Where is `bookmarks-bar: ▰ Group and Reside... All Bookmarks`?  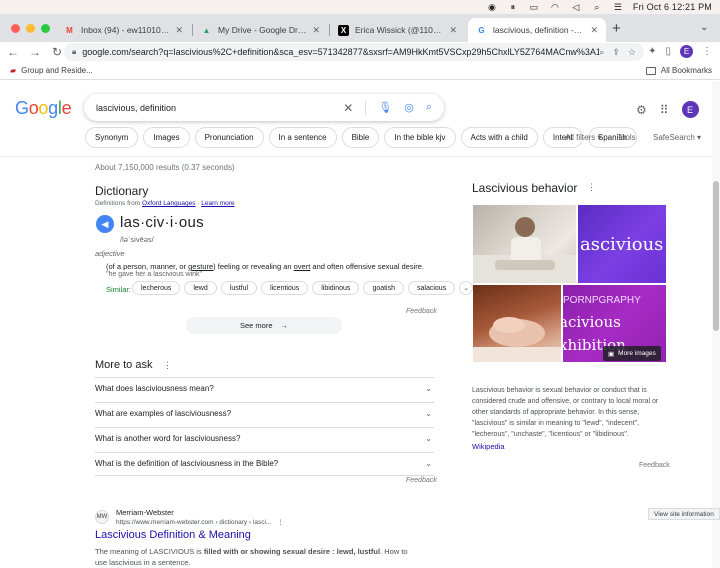
bookmarks-bar: ▰ Group and Reside... All Bookmarks is located at coordinates (360, 71).